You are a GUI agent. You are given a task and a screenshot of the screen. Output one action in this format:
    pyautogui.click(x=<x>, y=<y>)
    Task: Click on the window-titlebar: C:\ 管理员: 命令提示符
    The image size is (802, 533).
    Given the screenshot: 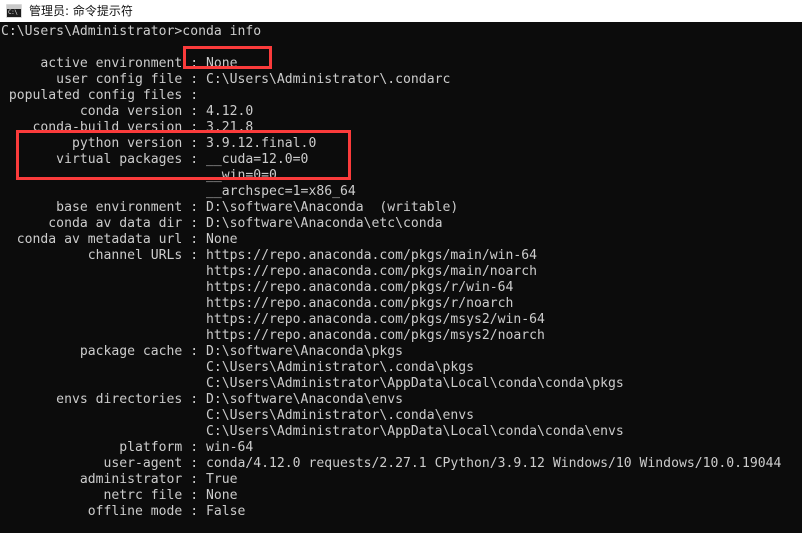 What is the action you would take?
    pyautogui.click(x=401, y=11)
    